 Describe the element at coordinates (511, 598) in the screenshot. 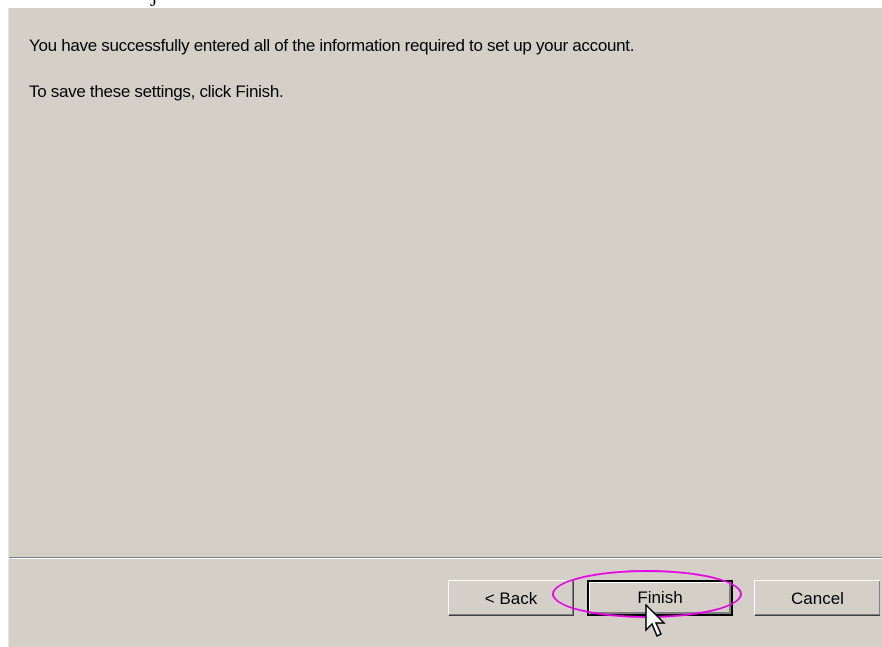

I see `back-button: < Back` at that location.